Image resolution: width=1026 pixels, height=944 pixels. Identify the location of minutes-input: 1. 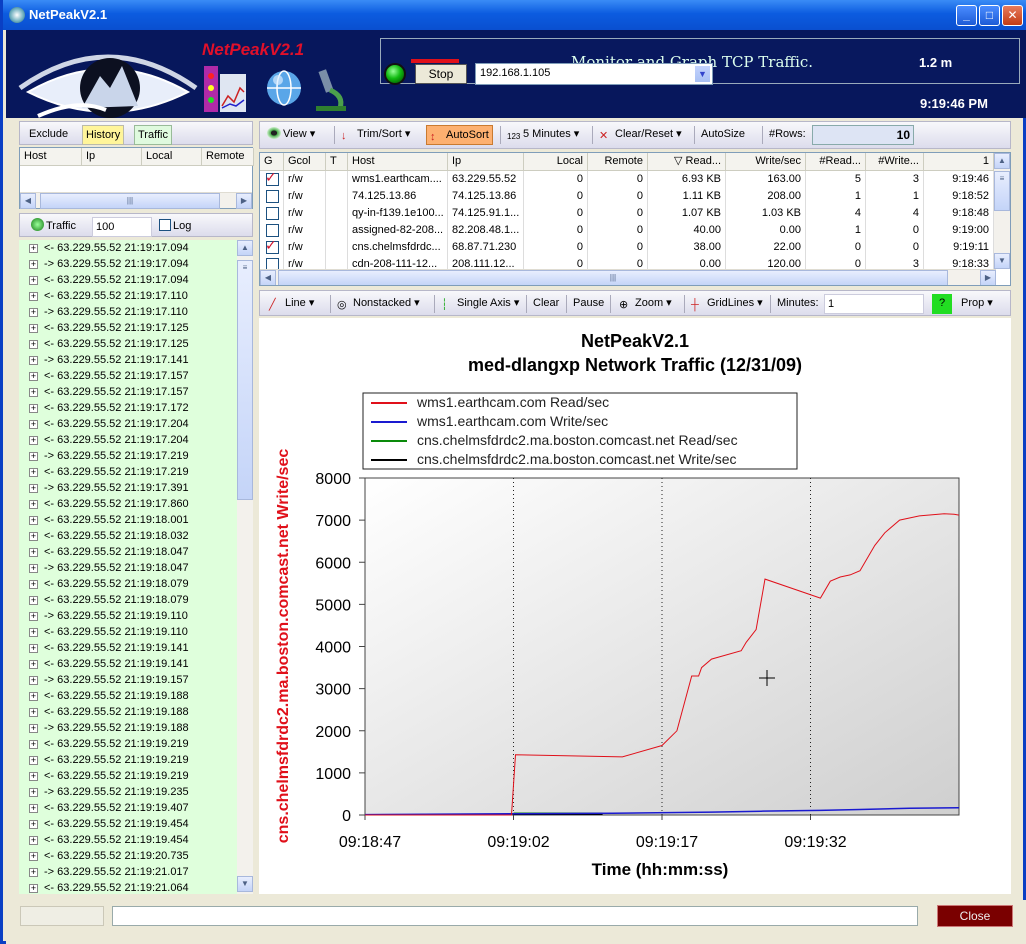
(874, 304).